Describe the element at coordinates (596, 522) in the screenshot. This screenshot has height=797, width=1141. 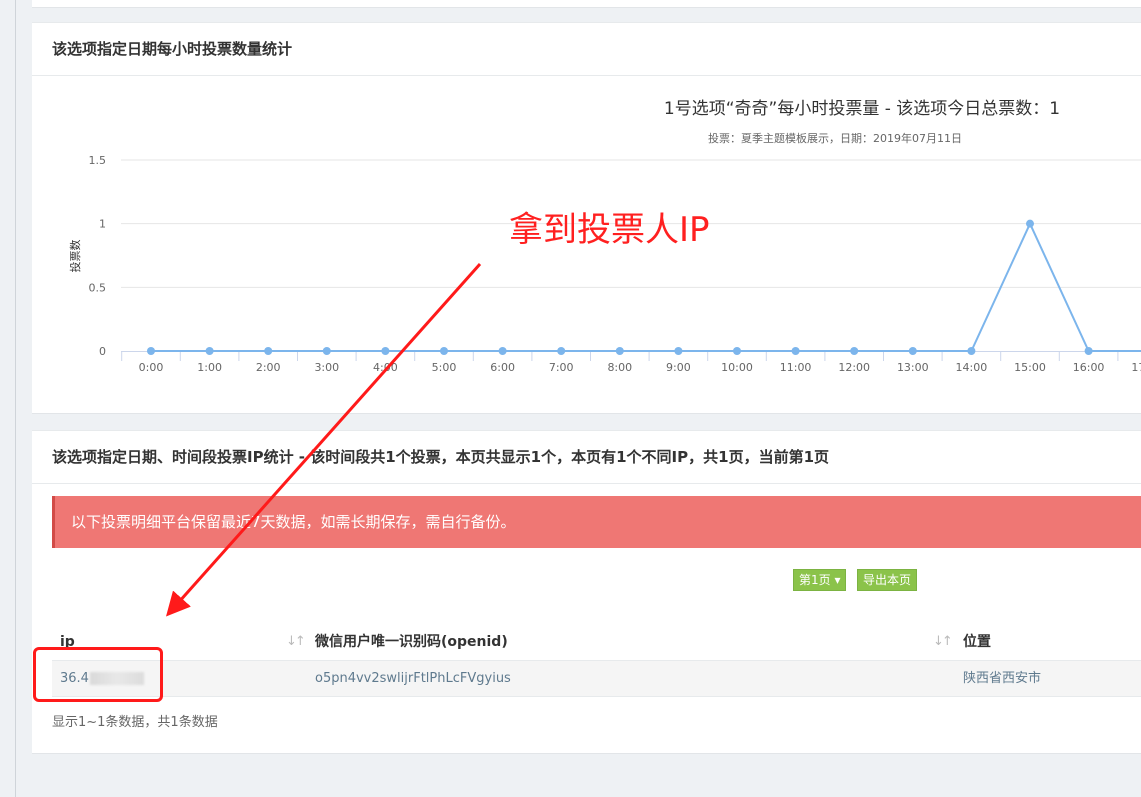
I see `retention-alert: 以下投票明细平台保留最近7天数据，如需长期保存，需自行备份。` at that location.